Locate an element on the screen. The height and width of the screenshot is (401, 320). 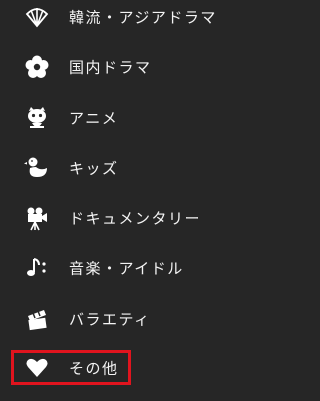
clapperboard-icon is located at coordinates (37, 319).